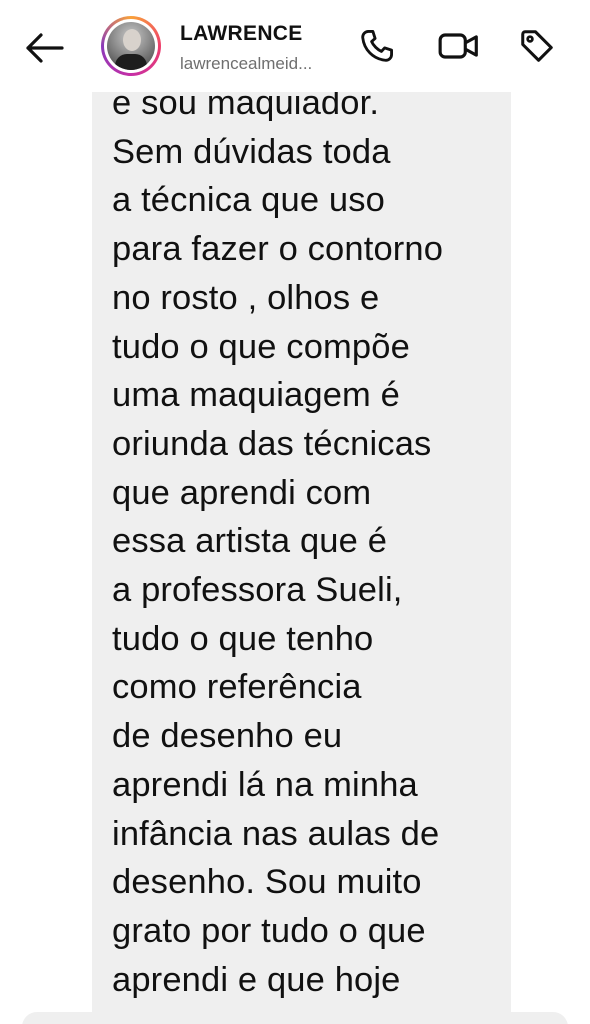 The image size is (590, 1024). I want to click on label-button, so click(537, 46).